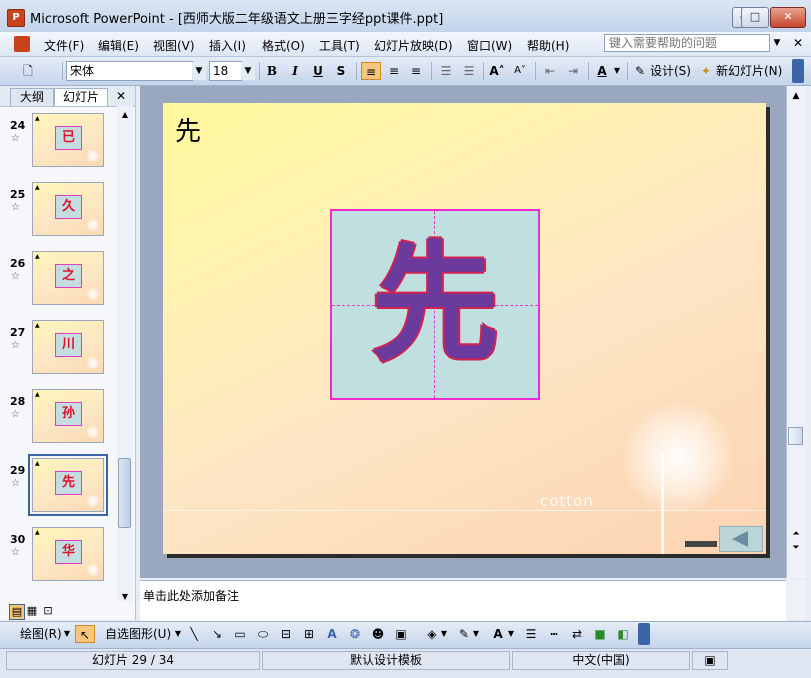 The image size is (811, 678). I want to click on menu-edit: 编辑(E), so click(118, 45).